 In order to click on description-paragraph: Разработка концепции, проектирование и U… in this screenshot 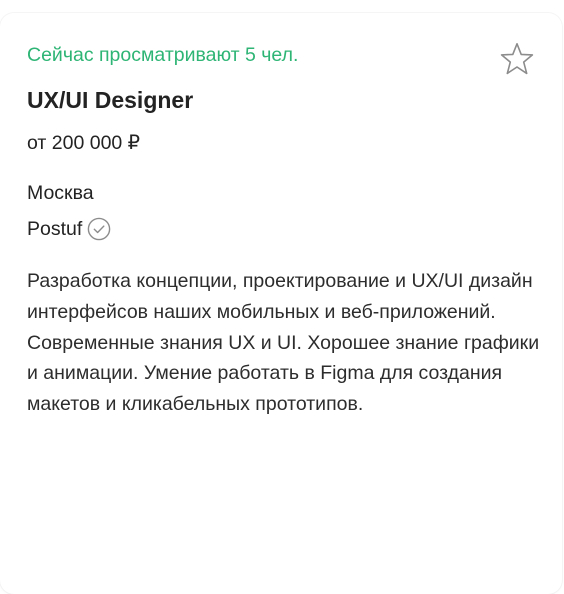, I will do `click(280, 296)`.